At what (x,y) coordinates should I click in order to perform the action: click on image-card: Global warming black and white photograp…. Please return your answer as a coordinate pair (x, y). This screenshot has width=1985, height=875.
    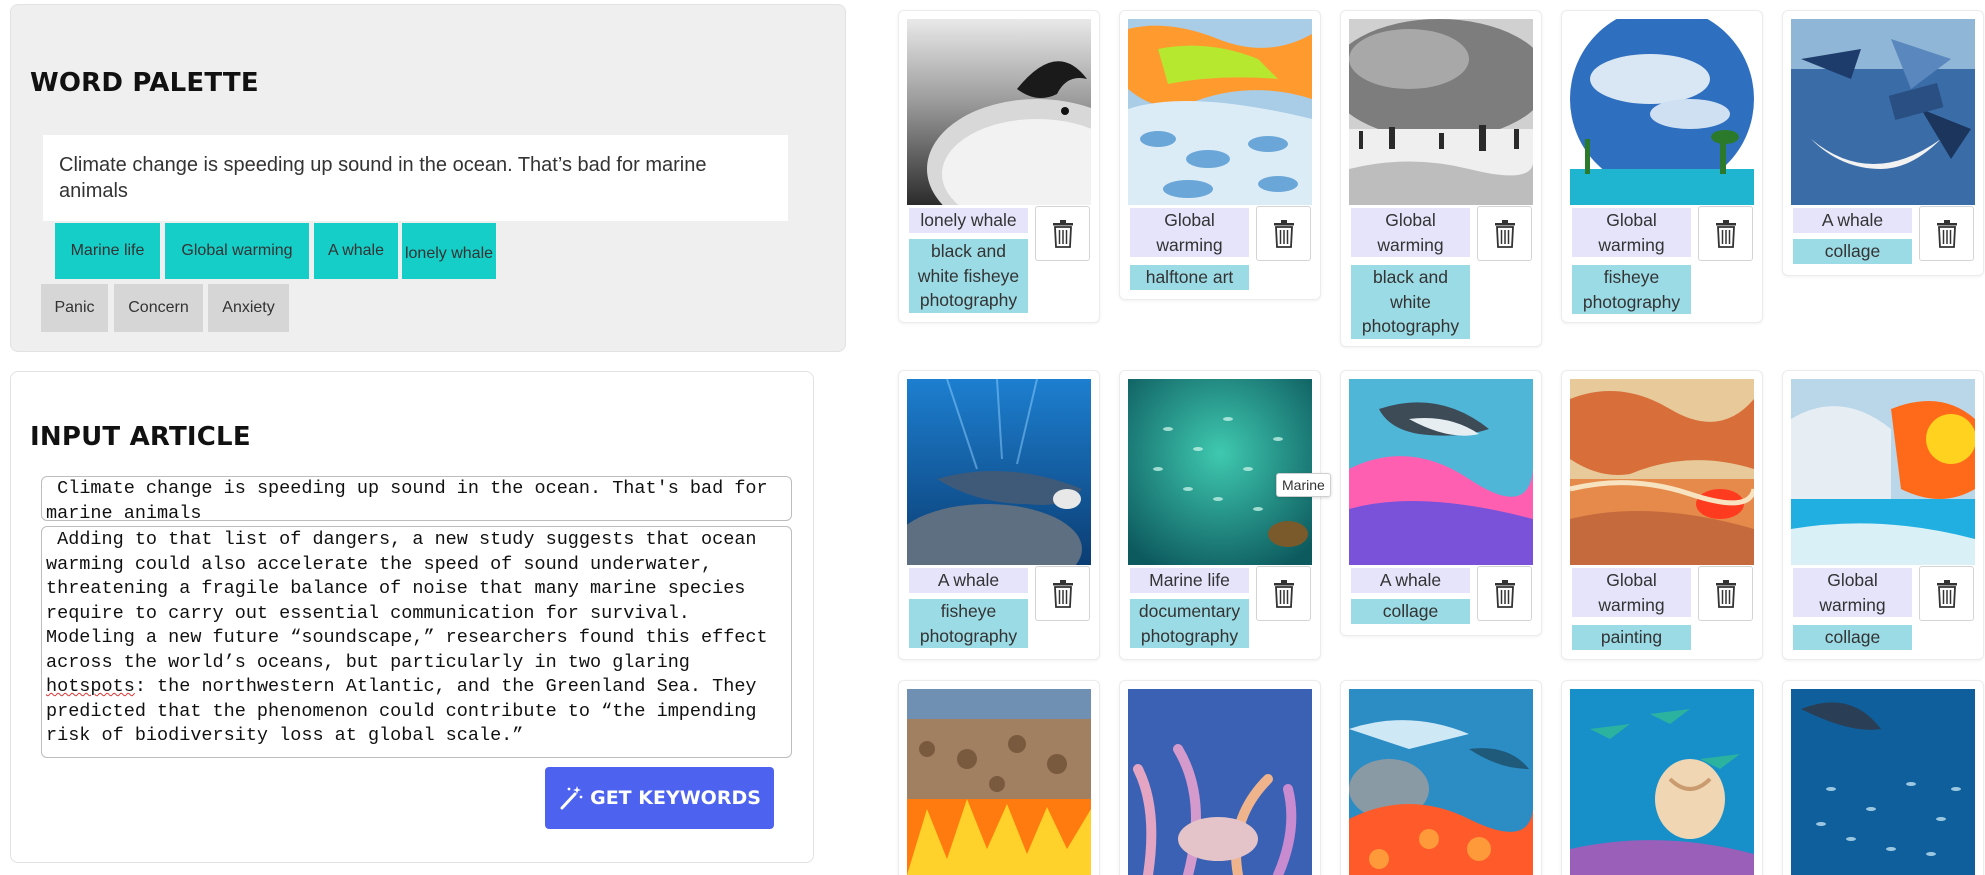
    Looking at the image, I should click on (1441, 178).